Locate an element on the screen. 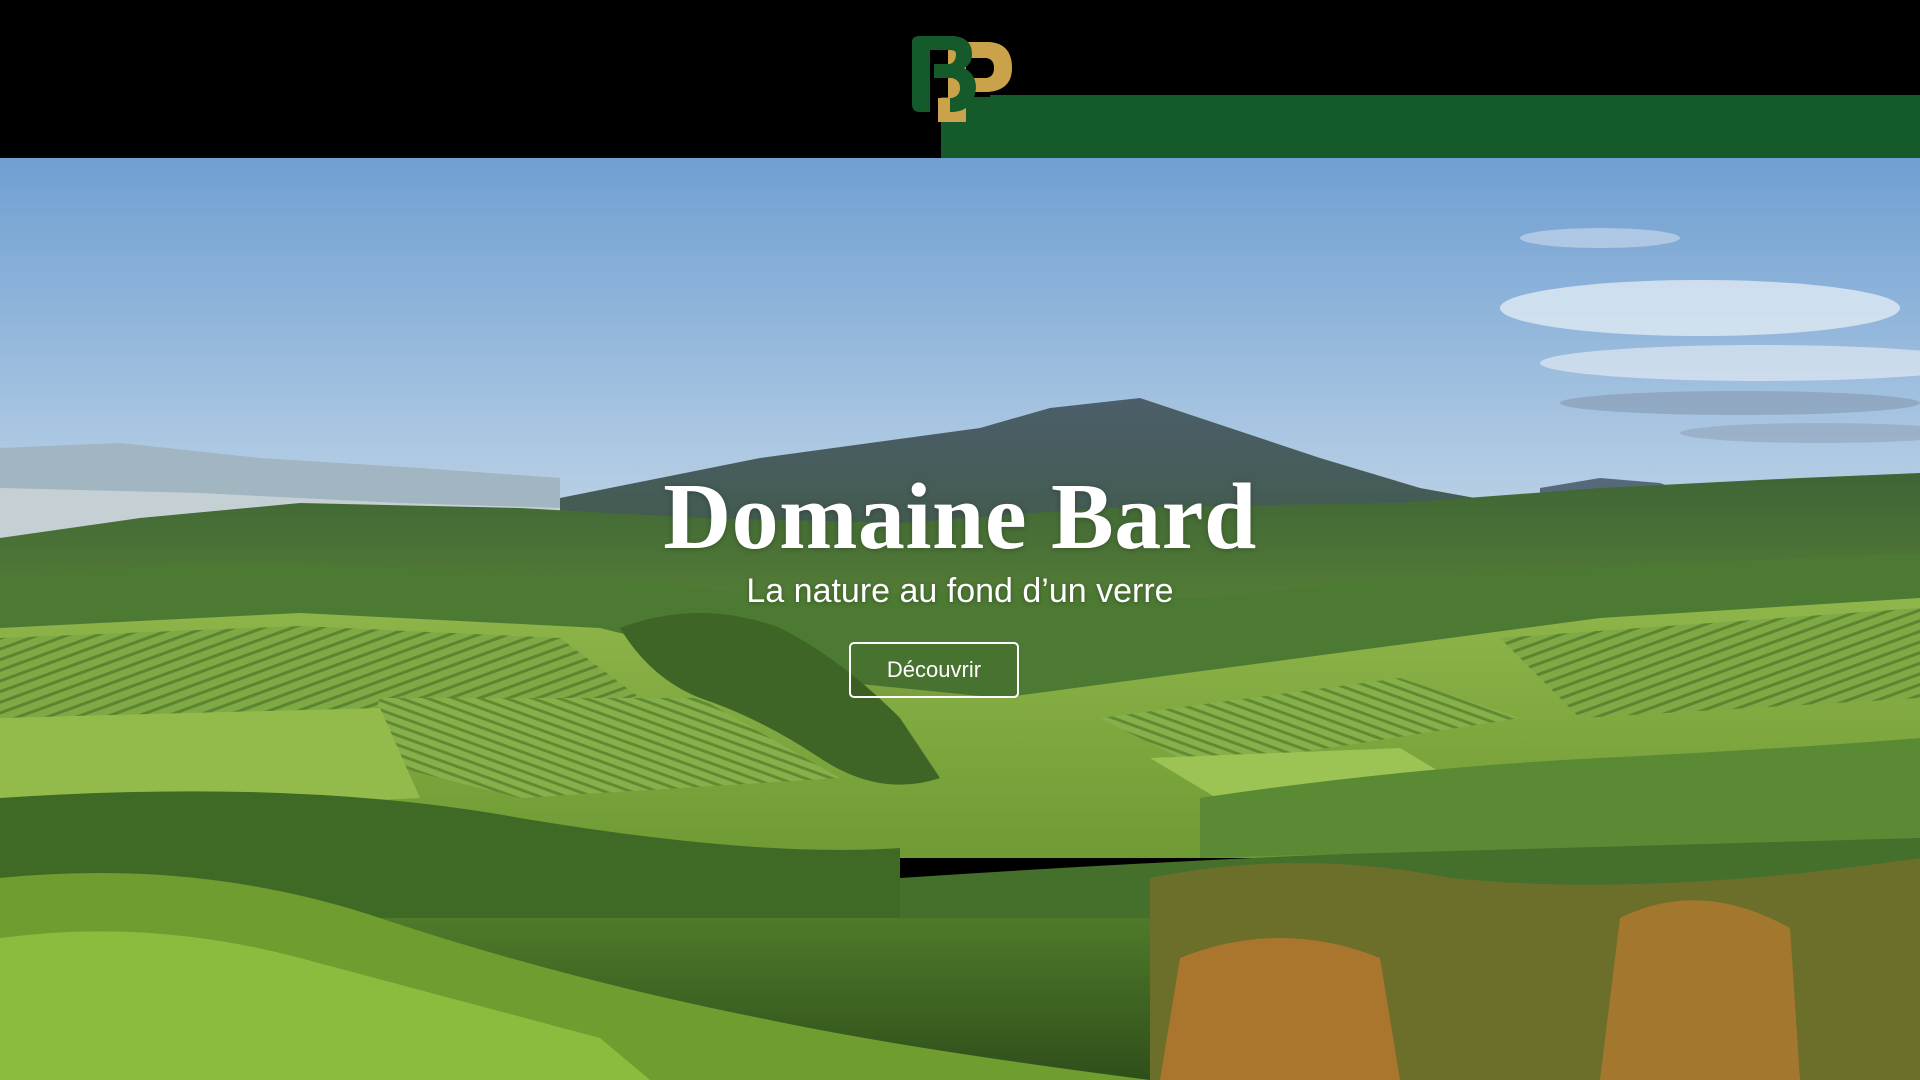  site-header is located at coordinates (960, 79).